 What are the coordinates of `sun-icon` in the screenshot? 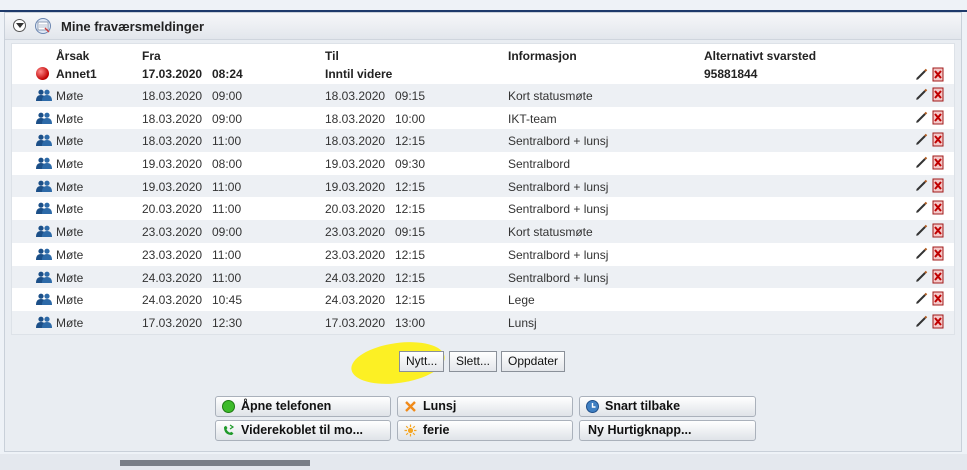 It's located at (410, 430).